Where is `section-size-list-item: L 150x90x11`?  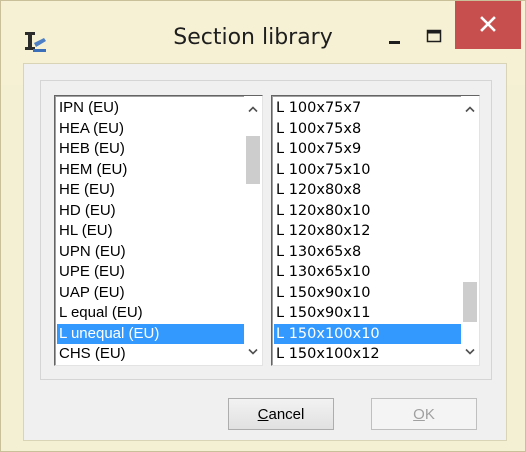 section-size-list-item: L 150x90x11 is located at coordinates (367, 313).